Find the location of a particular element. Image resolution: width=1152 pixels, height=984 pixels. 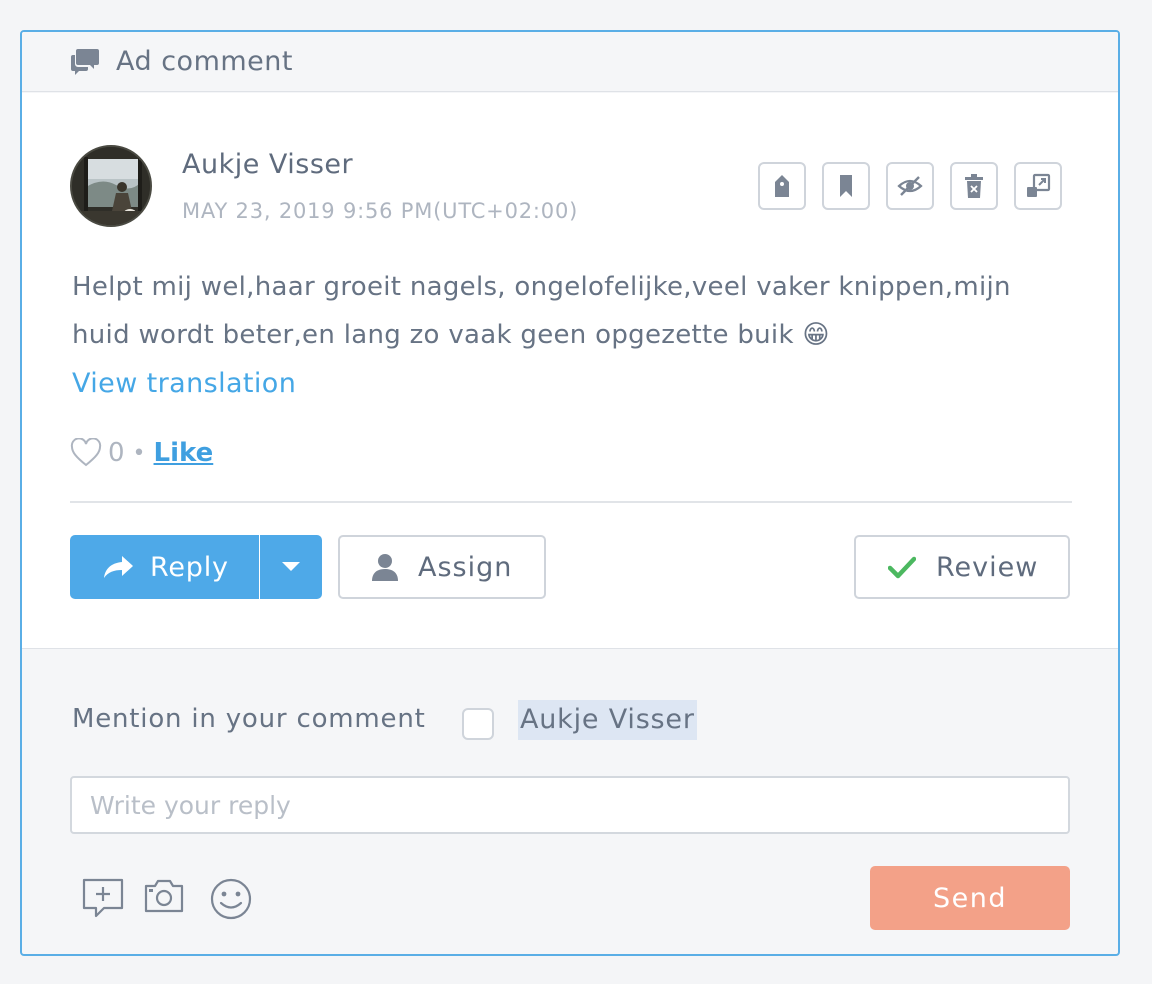

review-button-label: Review is located at coordinates (987, 567).